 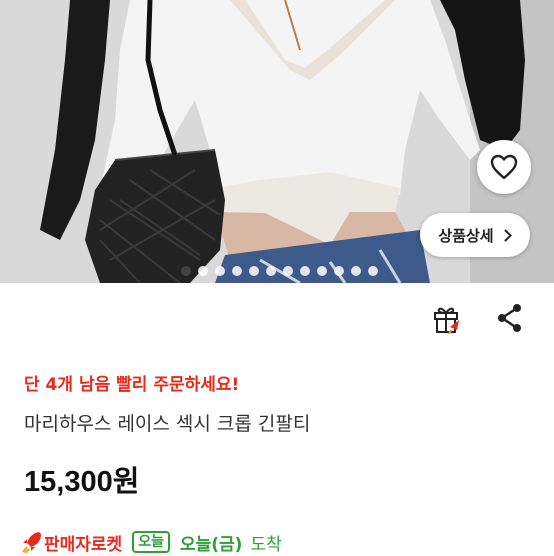 What do you see at coordinates (82, 482) in the screenshot?
I see `product-price: 15,300원` at bounding box center [82, 482].